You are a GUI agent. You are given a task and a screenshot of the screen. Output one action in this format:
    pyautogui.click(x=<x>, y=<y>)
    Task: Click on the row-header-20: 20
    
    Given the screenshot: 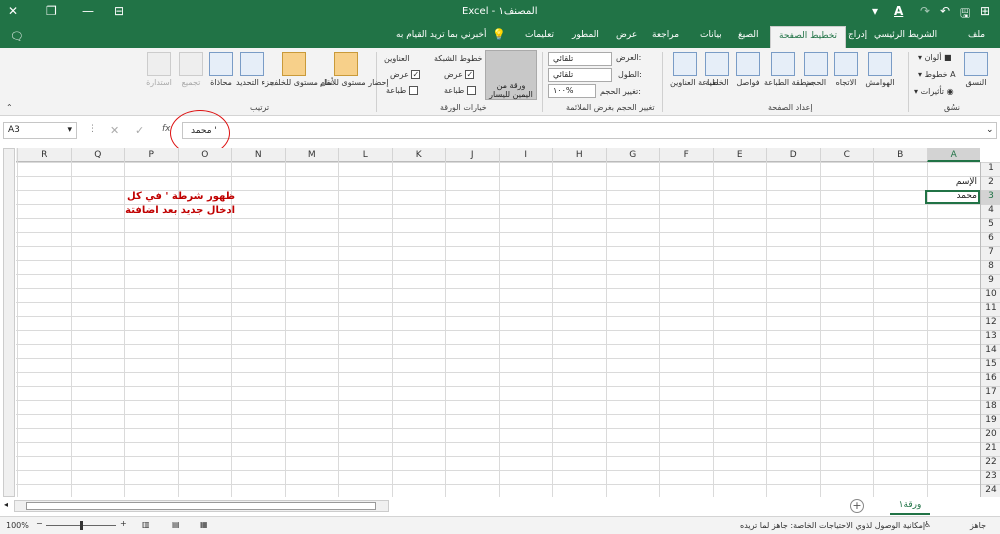 What is the action you would take?
    pyautogui.click(x=990, y=435)
    